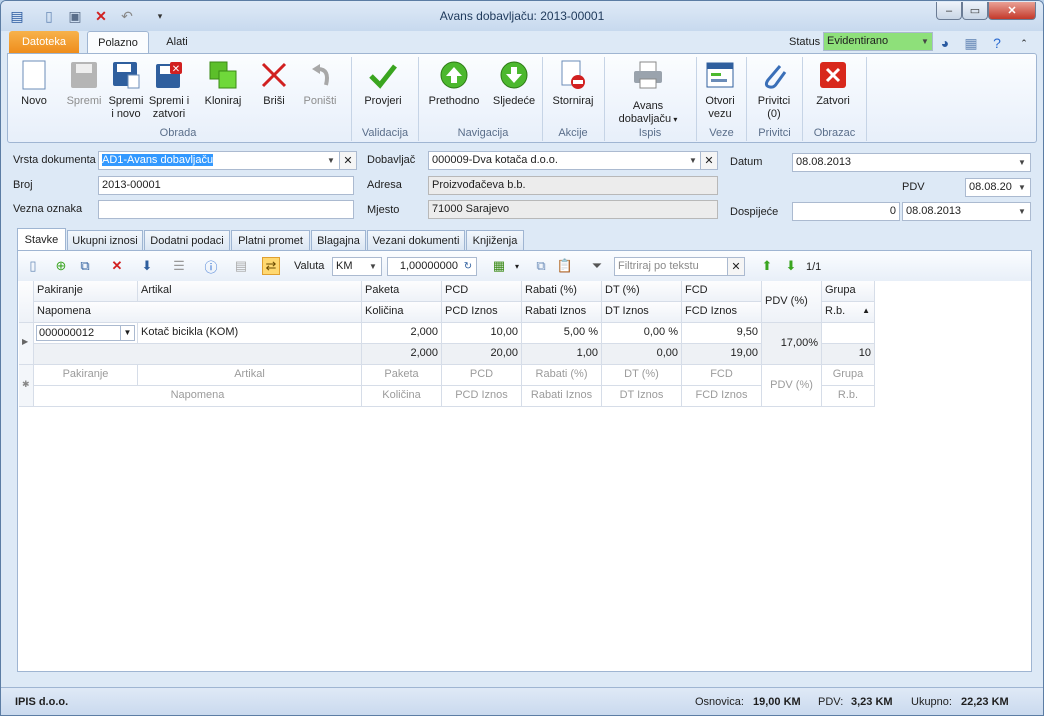 This screenshot has width=1044, height=716. I want to click on tab-datoteka: Datoteka, so click(44, 42).